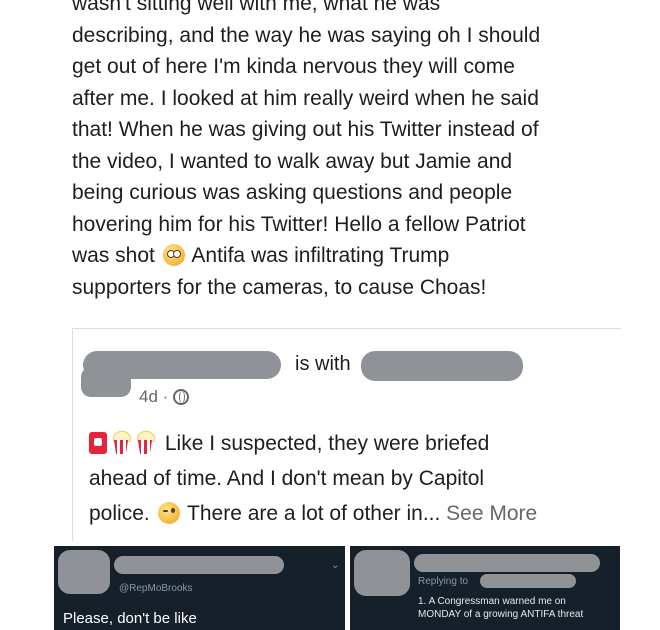 This screenshot has width=660, height=630. What do you see at coordinates (320, 255) in the screenshot?
I see `post-line-text: Antifa was infiltrating Trump` at bounding box center [320, 255].